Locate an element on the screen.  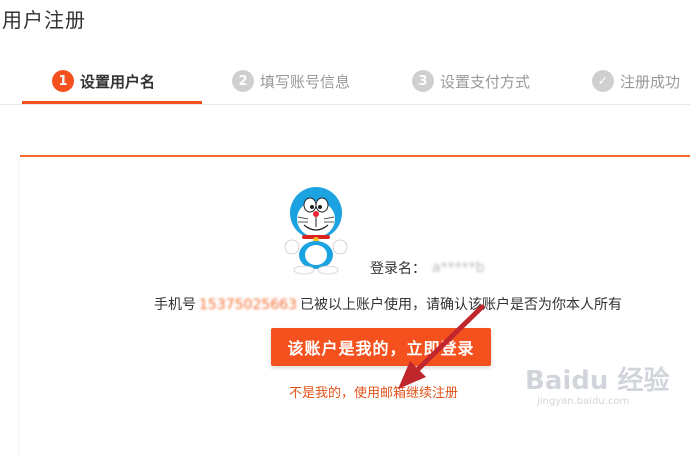
doraemon-avatar-icon is located at coordinates (316, 231).